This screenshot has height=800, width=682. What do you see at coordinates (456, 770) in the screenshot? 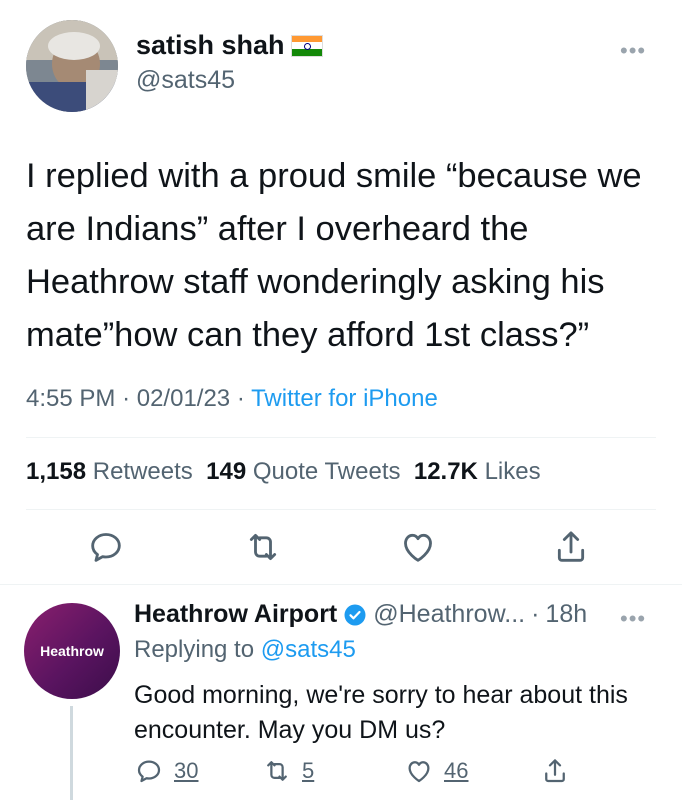
I see `like-count: 46` at bounding box center [456, 770].